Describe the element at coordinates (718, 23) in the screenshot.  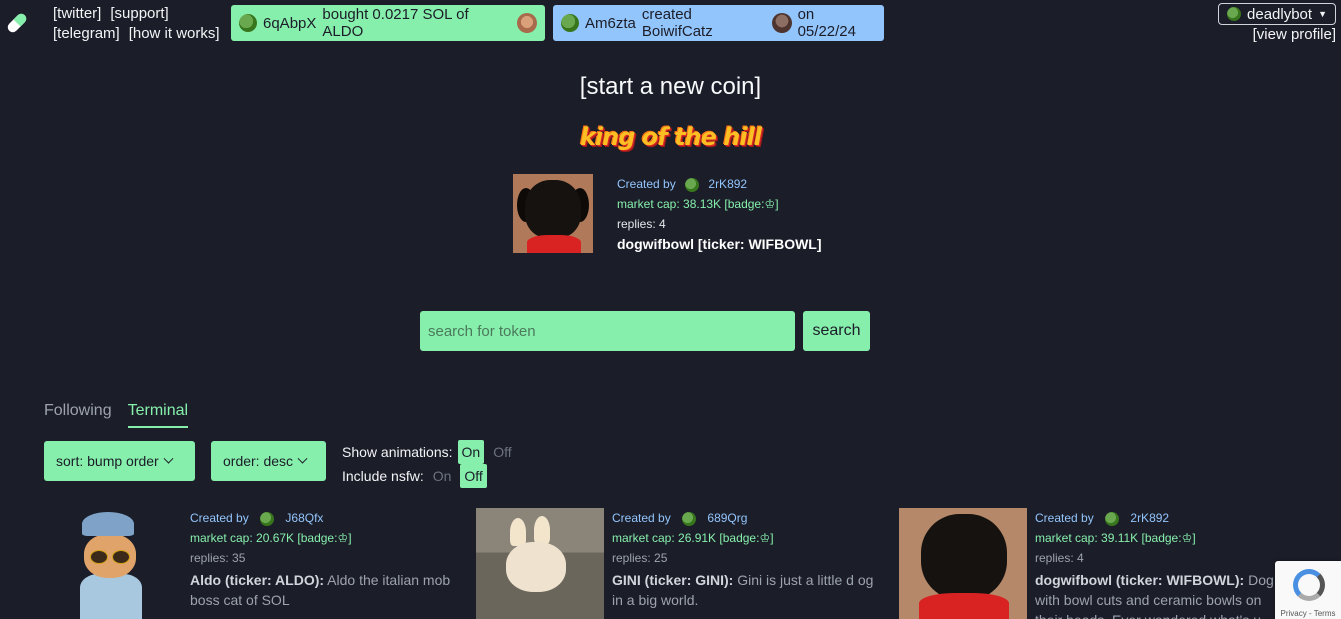
I see `create-ticker: Am6zta created BoiwifCatz on 05/22/24` at that location.